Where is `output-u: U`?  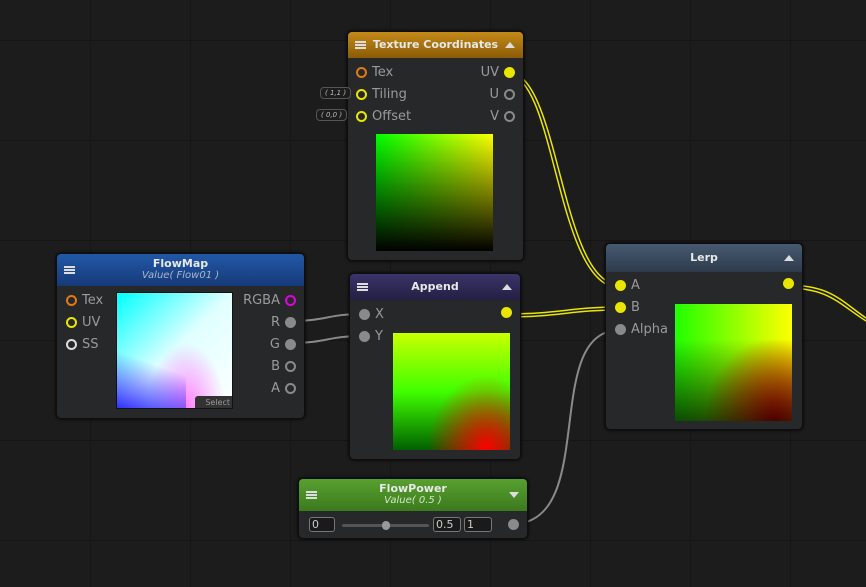
output-u: U is located at coordinates (502, 94).